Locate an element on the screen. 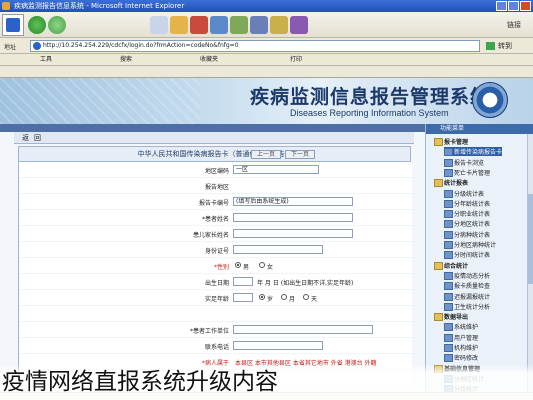  sidebar-item: 死亡卡片管理 is located at coordinates (467, 172).